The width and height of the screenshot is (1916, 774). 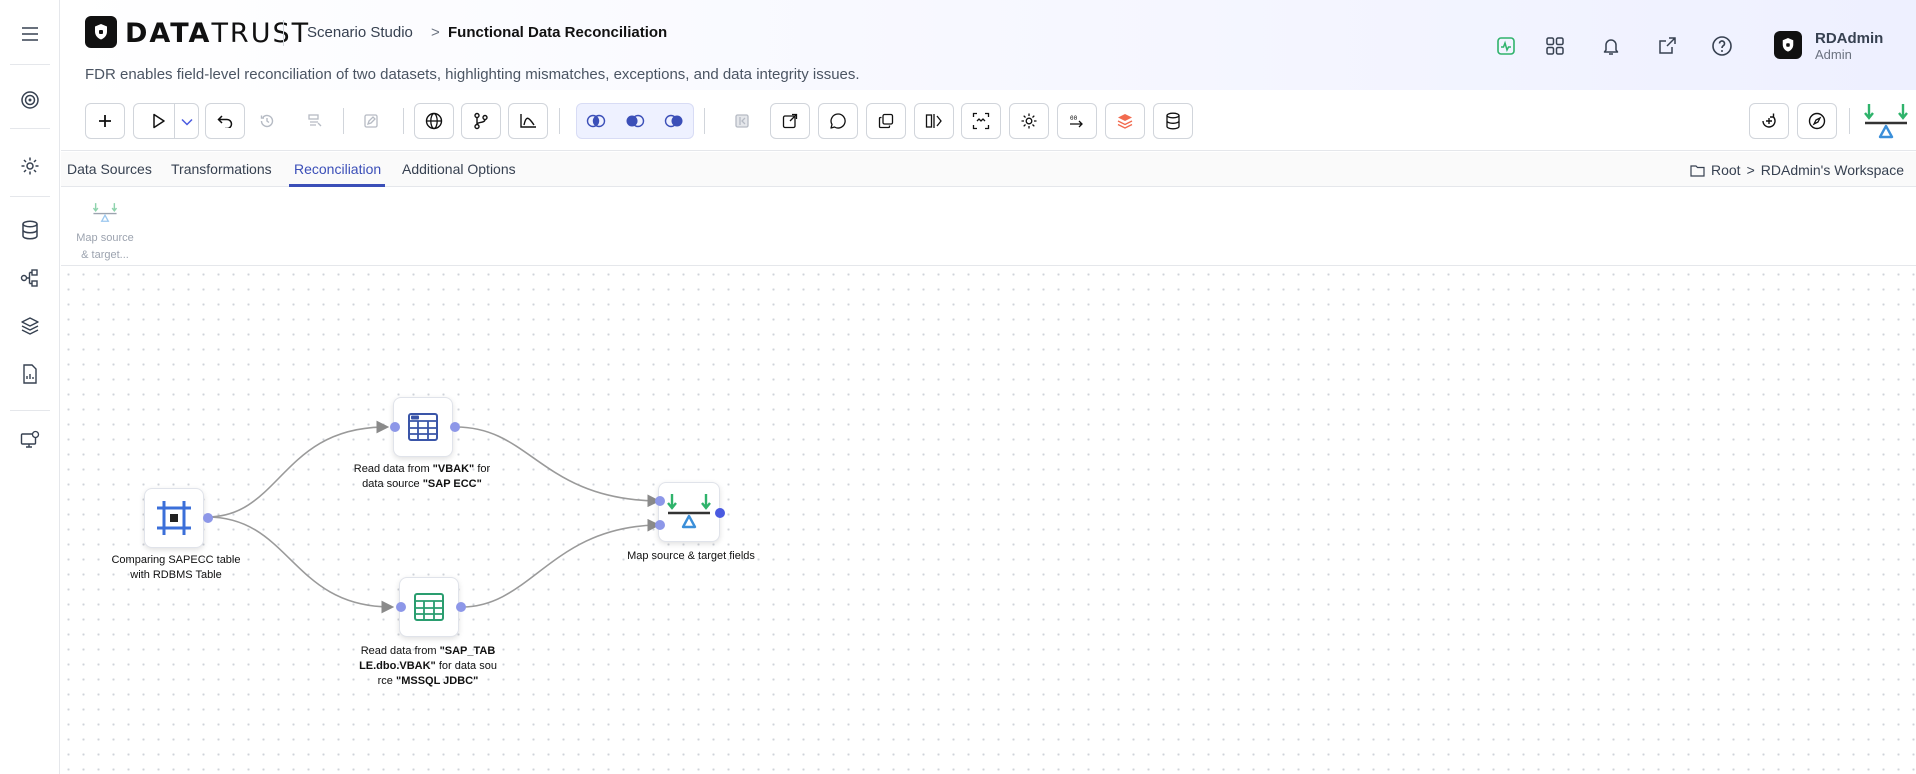 I want to click on apps-grid-icon, so click(x=1555, y=46).